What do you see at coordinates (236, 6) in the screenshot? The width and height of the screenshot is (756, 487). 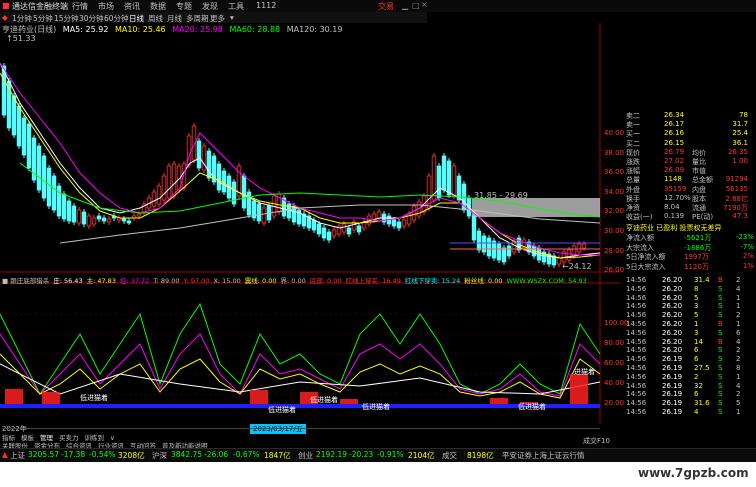 I see `menu-item: 工具` at bounding box center [236, 6].